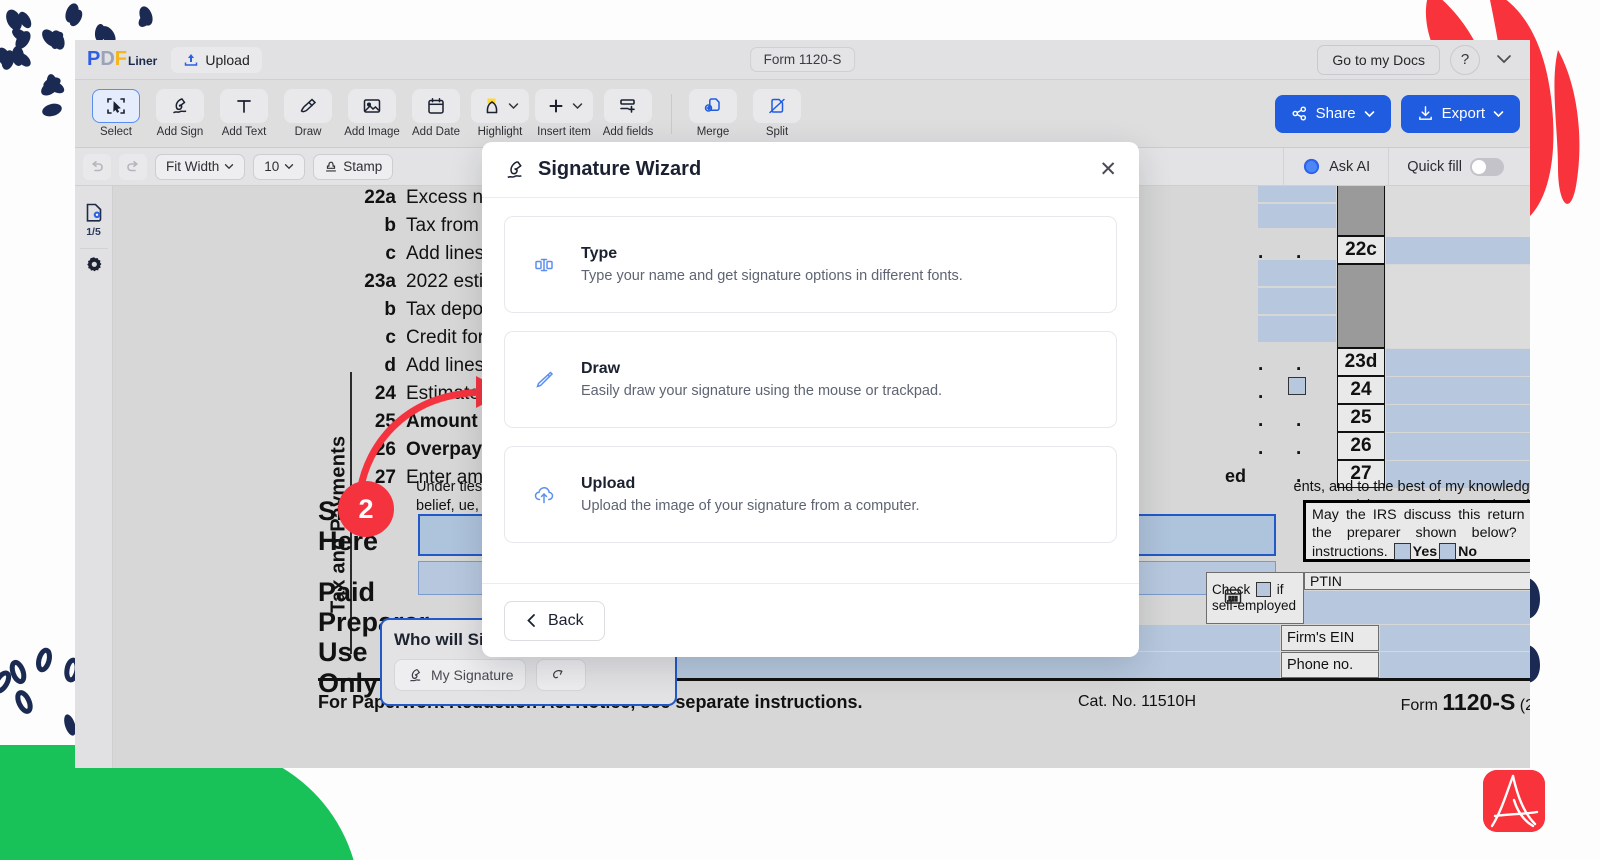  I want to click on request-signature-chip, so click(561, 675).